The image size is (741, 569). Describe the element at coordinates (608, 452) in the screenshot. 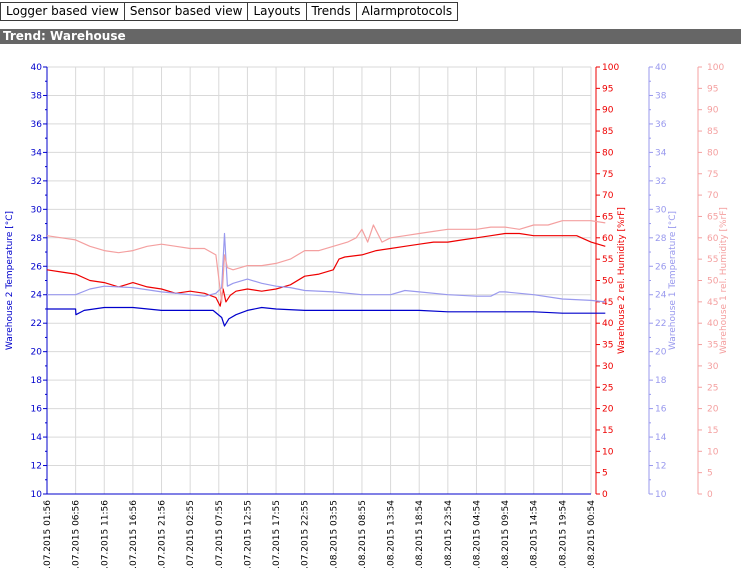

I see `h2-tick-label: 10` at that location.